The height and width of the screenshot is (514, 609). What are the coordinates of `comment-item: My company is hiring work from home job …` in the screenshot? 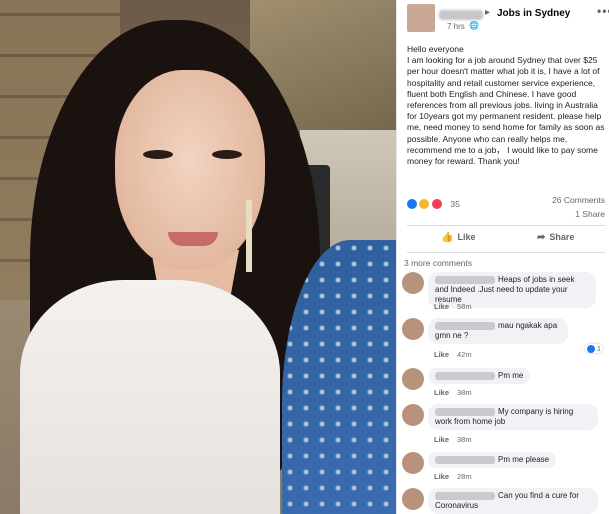 It's located at (502, 425).